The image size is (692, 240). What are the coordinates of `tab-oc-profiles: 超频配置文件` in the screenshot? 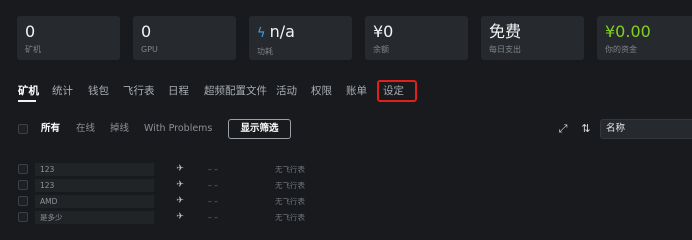 It's located at (235, 91).